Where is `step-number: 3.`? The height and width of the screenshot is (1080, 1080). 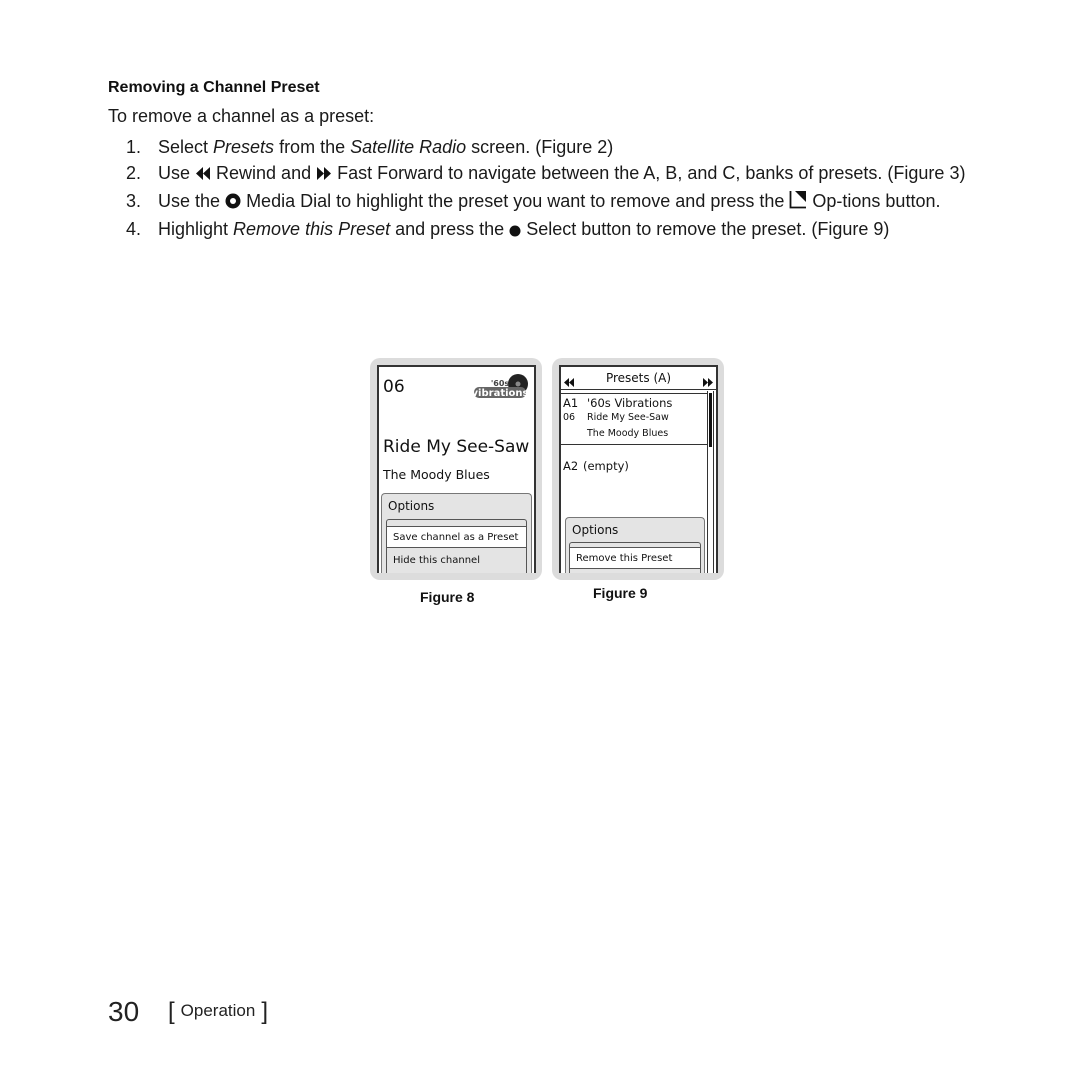 step-number: 3. is located at coordinates (134, 201).